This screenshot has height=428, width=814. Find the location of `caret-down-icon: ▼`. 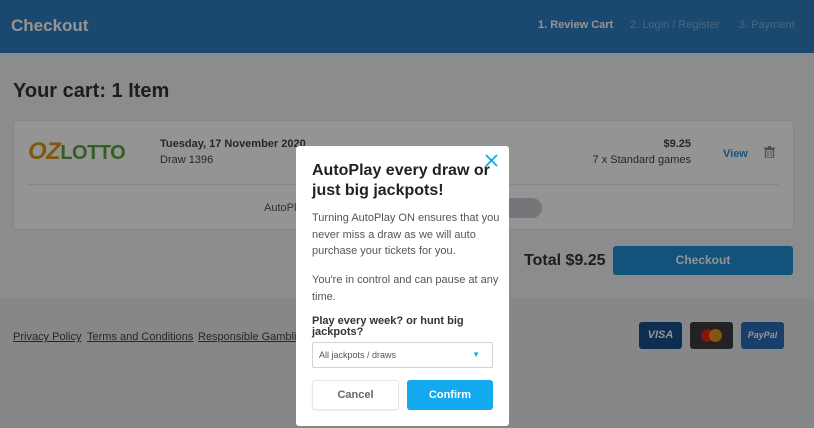

caret-down-icon: ▼ is located at coordinates (476, 354).